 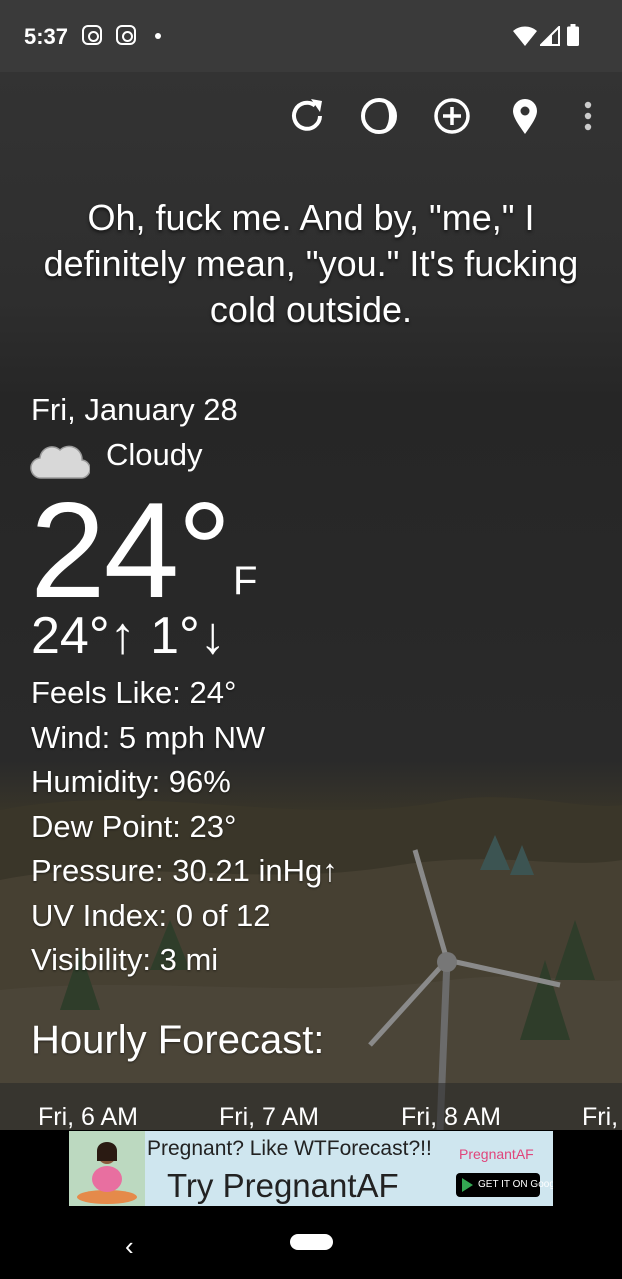 What do you see at coordinates (125, 959) in the screenshot?
I see `visibility: Visibility: 3 mi` at bounding box center [125, 959].